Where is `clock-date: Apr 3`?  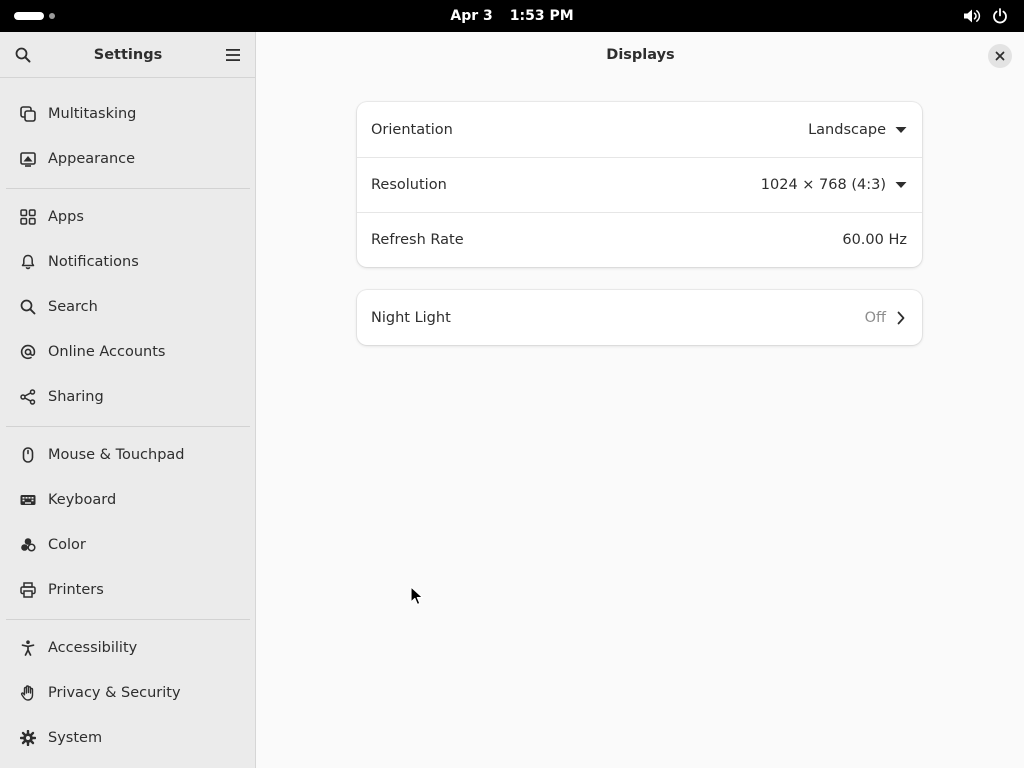
clock-date: Apr 3 is located at coordinates (471, 16).